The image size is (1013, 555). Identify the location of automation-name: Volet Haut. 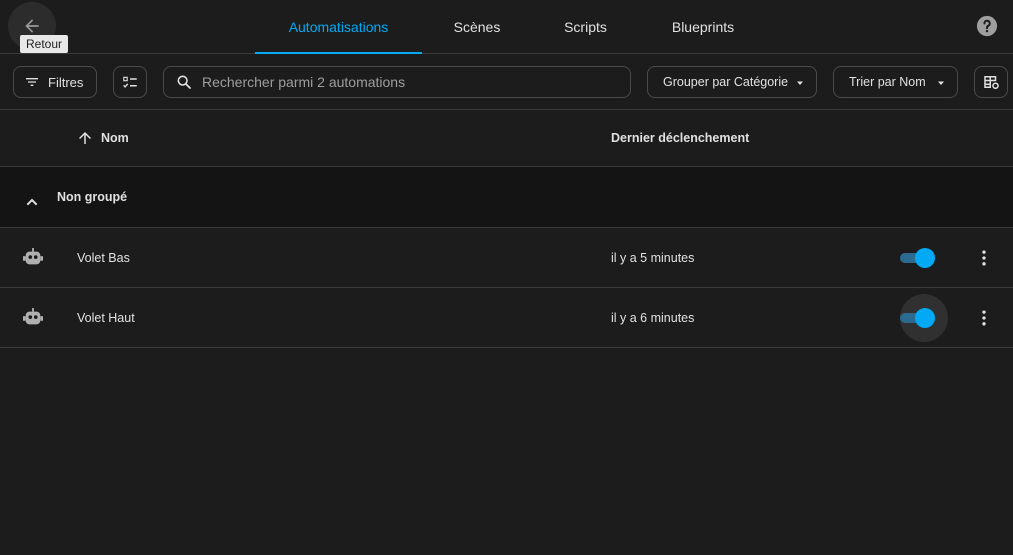
(106, 317).